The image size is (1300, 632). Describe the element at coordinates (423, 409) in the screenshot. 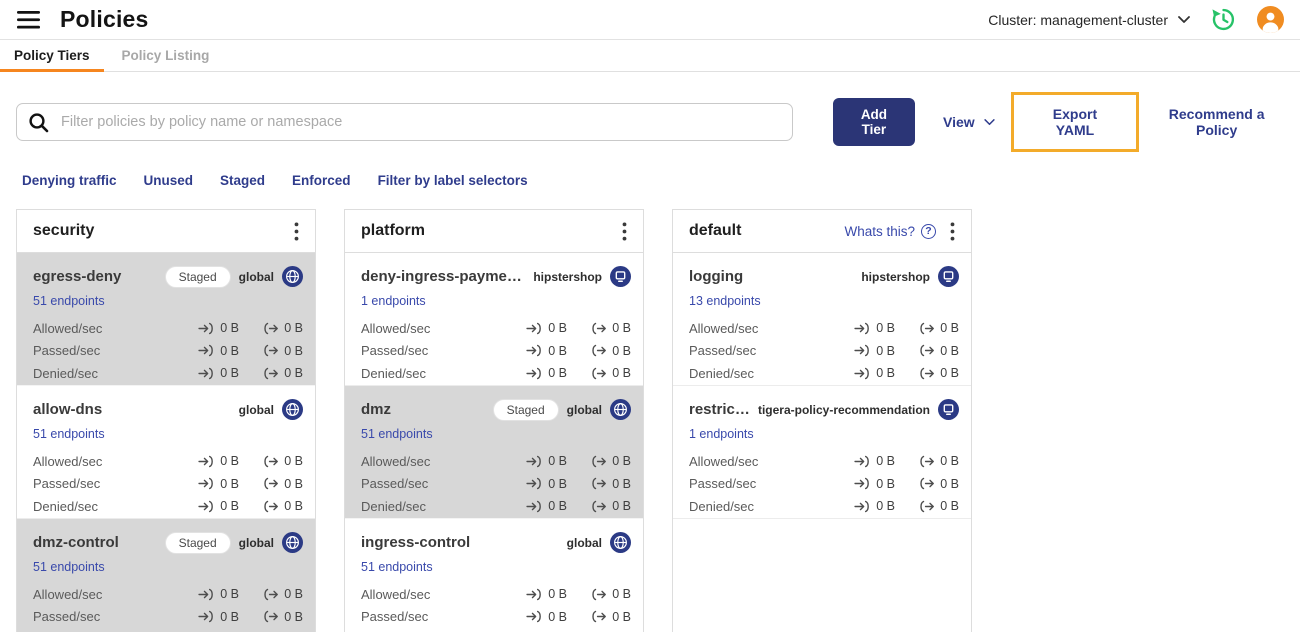

I see `policy-name: dmz` at that location.